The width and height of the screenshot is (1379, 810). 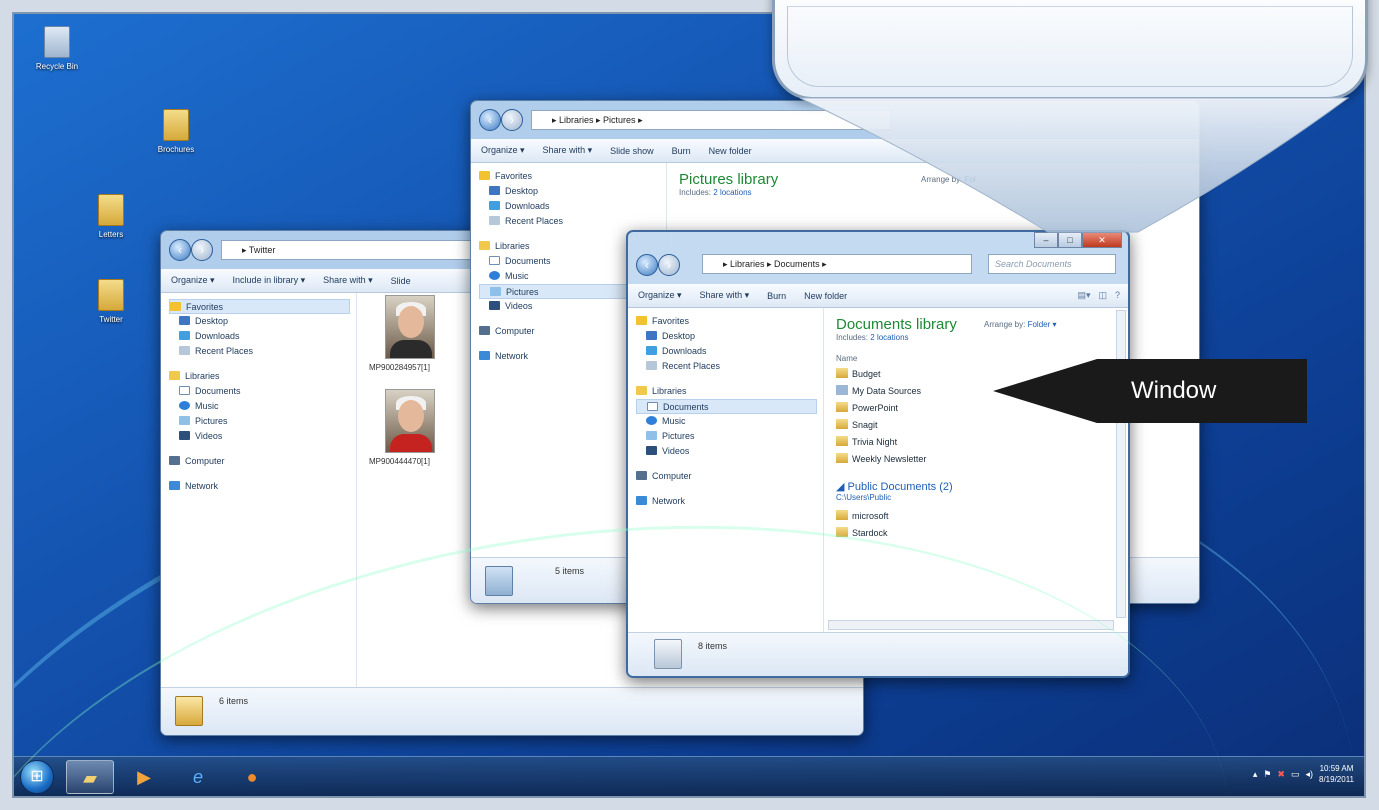 I want to click on nav-label: Network, so click(x=512, y=356).